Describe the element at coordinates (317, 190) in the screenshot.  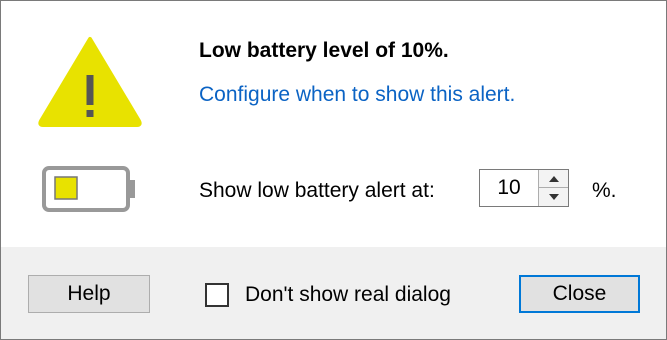
I see `alert-threshold-label: Show low battery alert at:` at that location.